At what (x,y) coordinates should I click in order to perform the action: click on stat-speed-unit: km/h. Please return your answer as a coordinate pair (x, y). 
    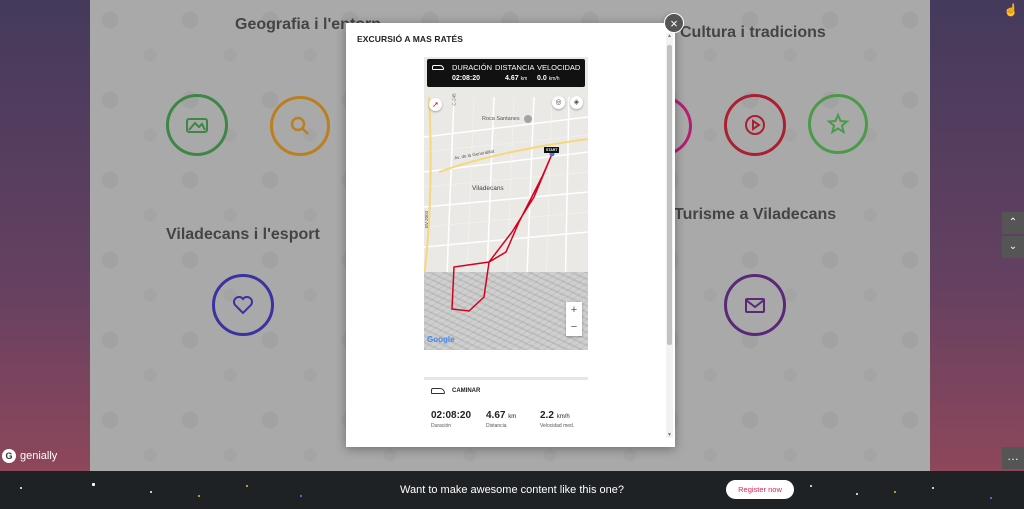
    Looking at the image, I should click on (563, 417).